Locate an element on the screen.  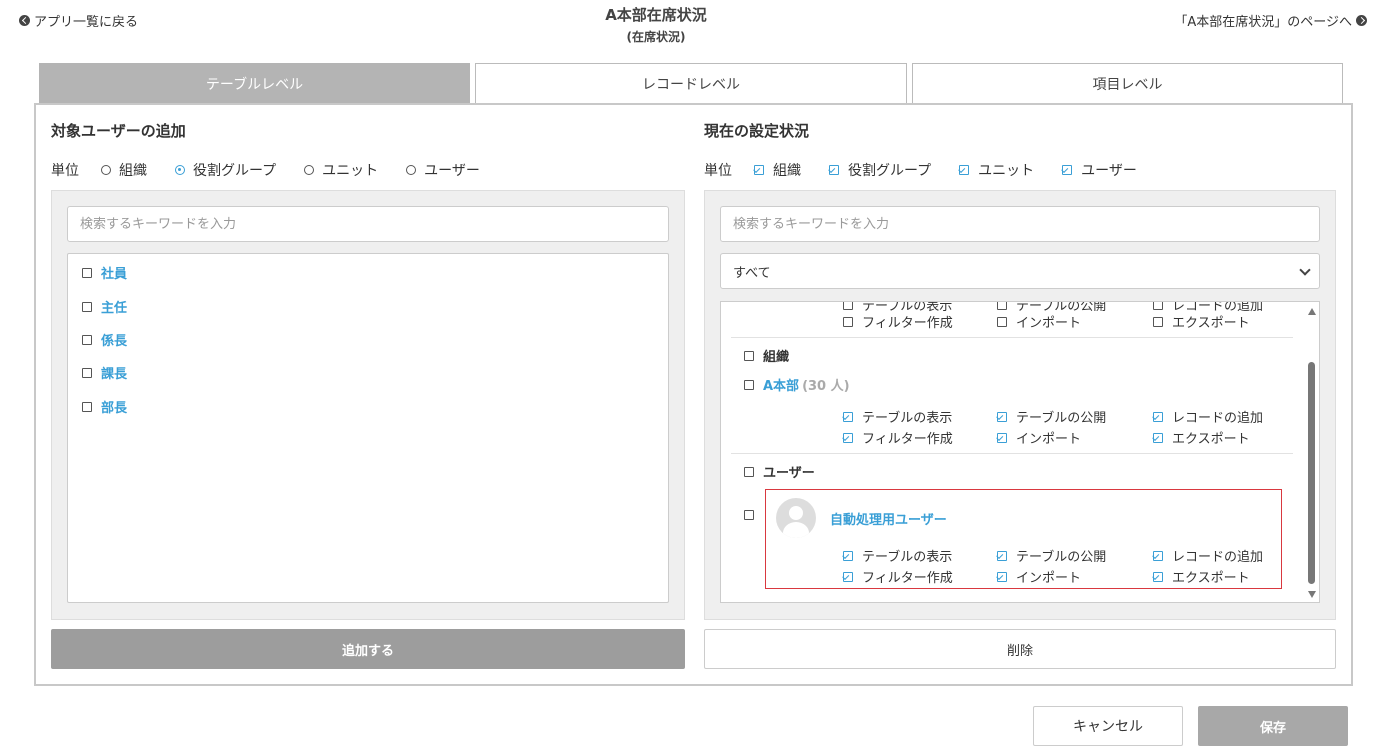
unit-radio-org: 組織 is located at coordinates (124, 170).